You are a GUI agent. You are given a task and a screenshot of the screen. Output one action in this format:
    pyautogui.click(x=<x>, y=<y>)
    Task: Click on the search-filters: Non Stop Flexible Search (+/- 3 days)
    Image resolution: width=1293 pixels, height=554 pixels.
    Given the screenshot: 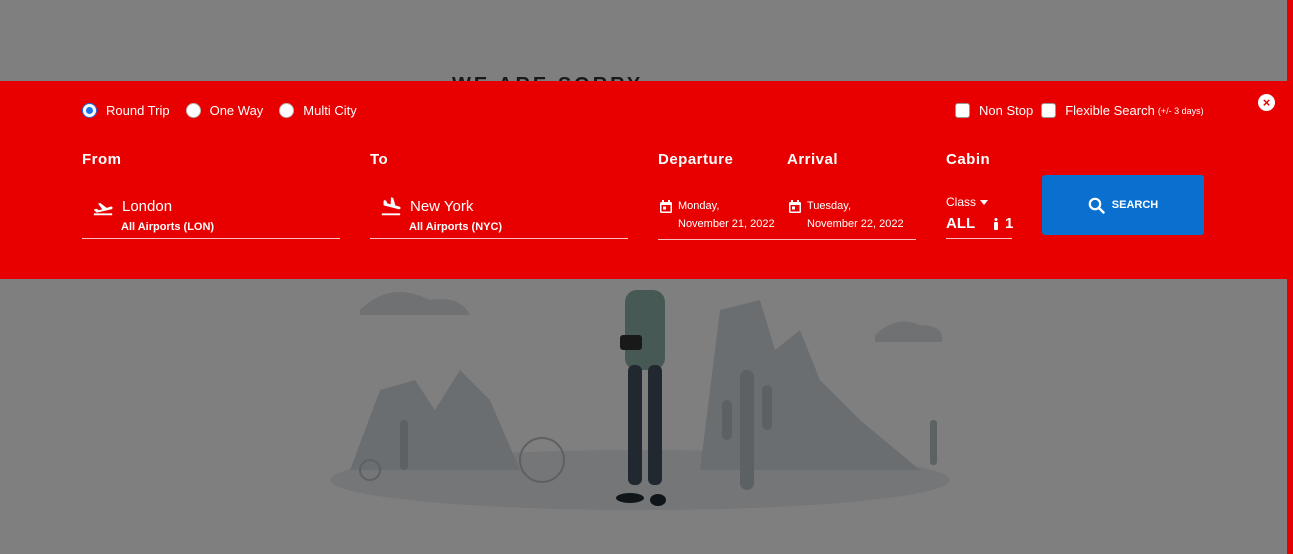 What is the action you would take?
    pyautogui.click(x=1083, y=110)
    